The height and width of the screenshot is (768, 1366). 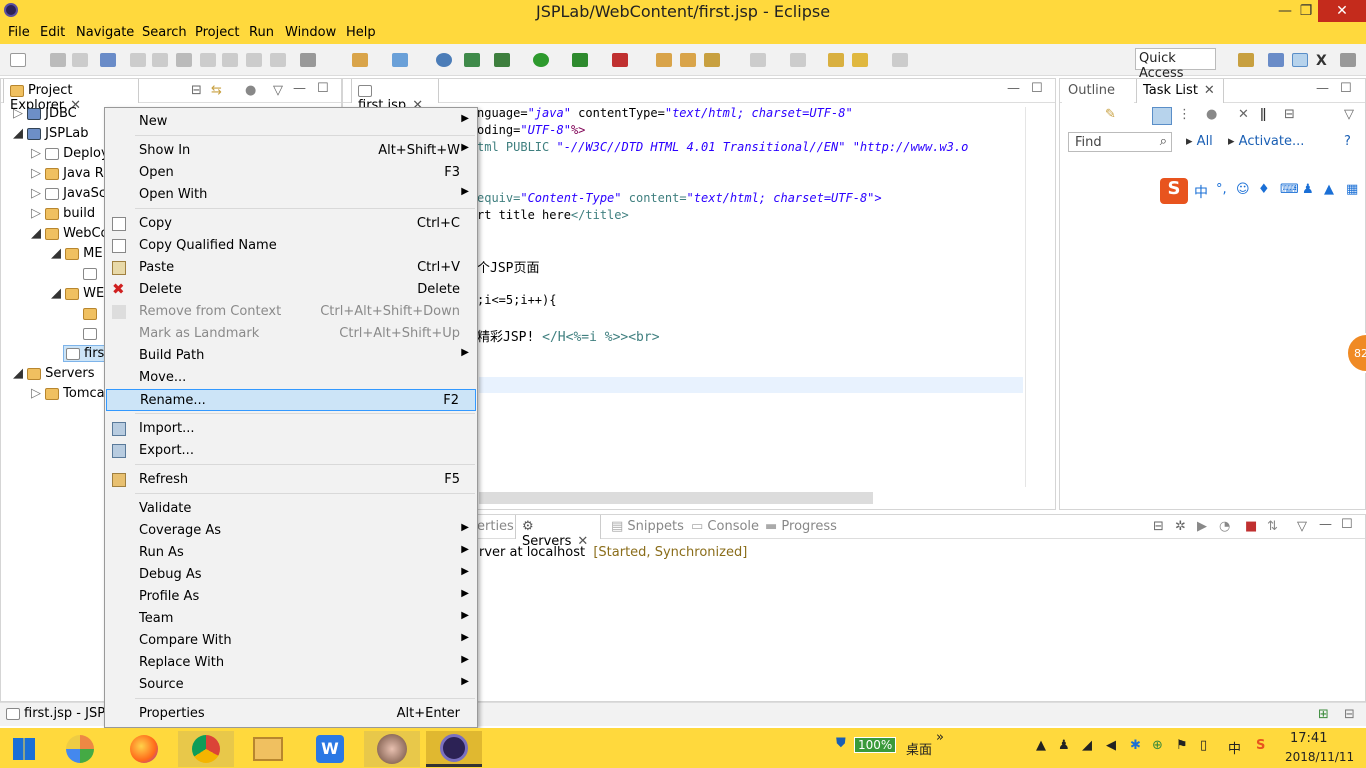 What do you see at coordinates (291, 509) in the screenshot?
I see `menu-item-validate: Validate` at bounding box center [291, 509].